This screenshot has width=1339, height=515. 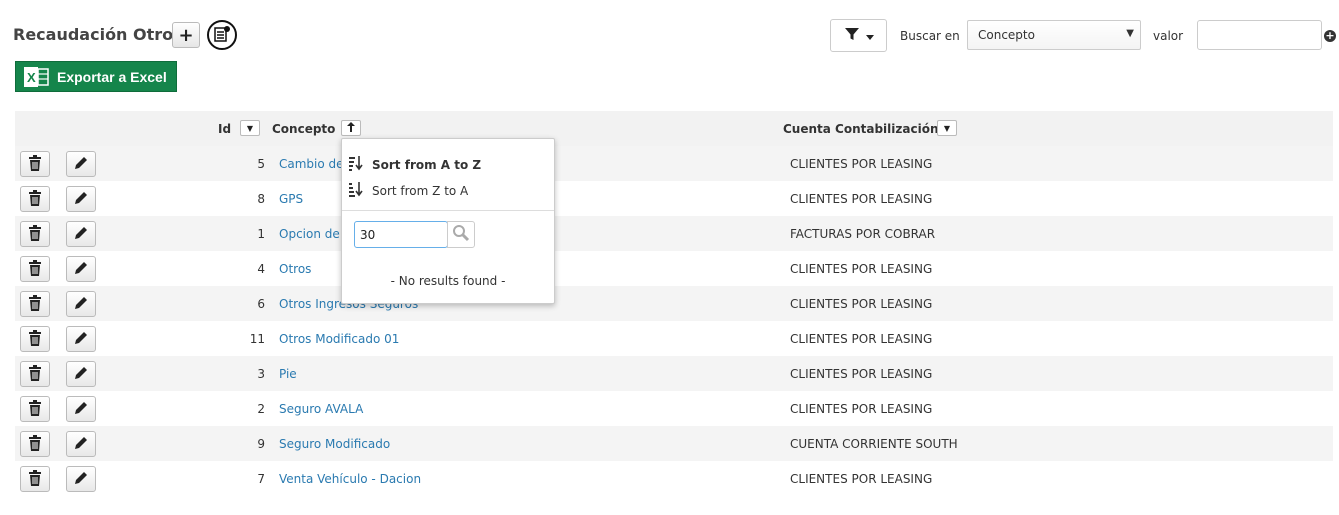 I want to click on row-concepto-link: GPS, so click(x=291, y=199).